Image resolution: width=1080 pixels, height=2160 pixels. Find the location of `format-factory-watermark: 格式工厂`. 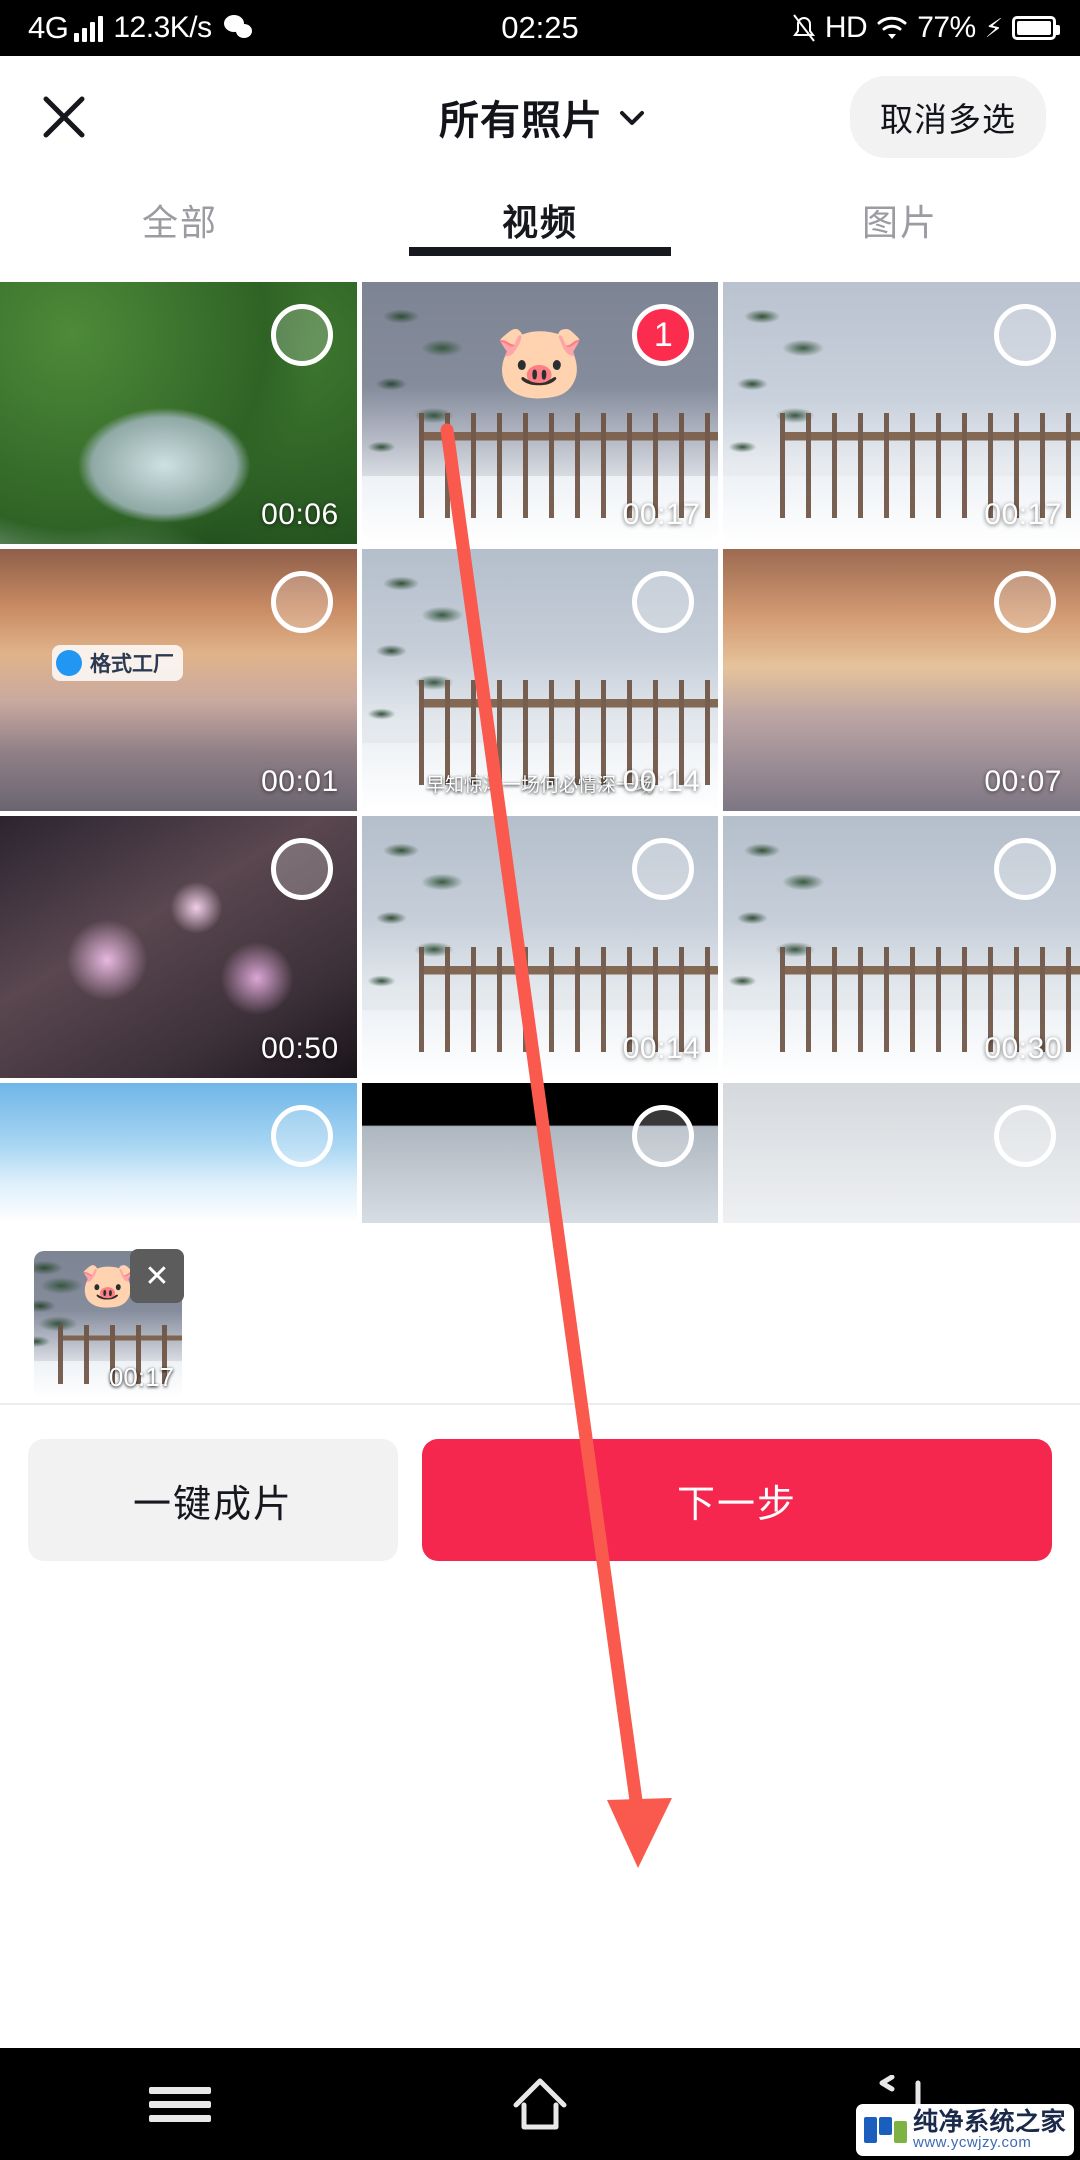

format-factory-watermark: 格式工厂 is located at coordinates (117, 663).